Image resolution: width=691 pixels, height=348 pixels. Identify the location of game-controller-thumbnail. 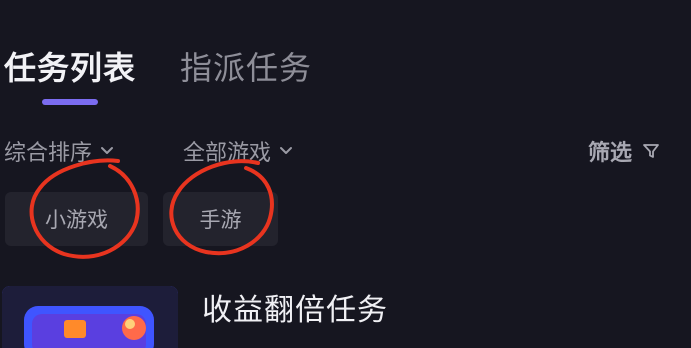
(90, 317).